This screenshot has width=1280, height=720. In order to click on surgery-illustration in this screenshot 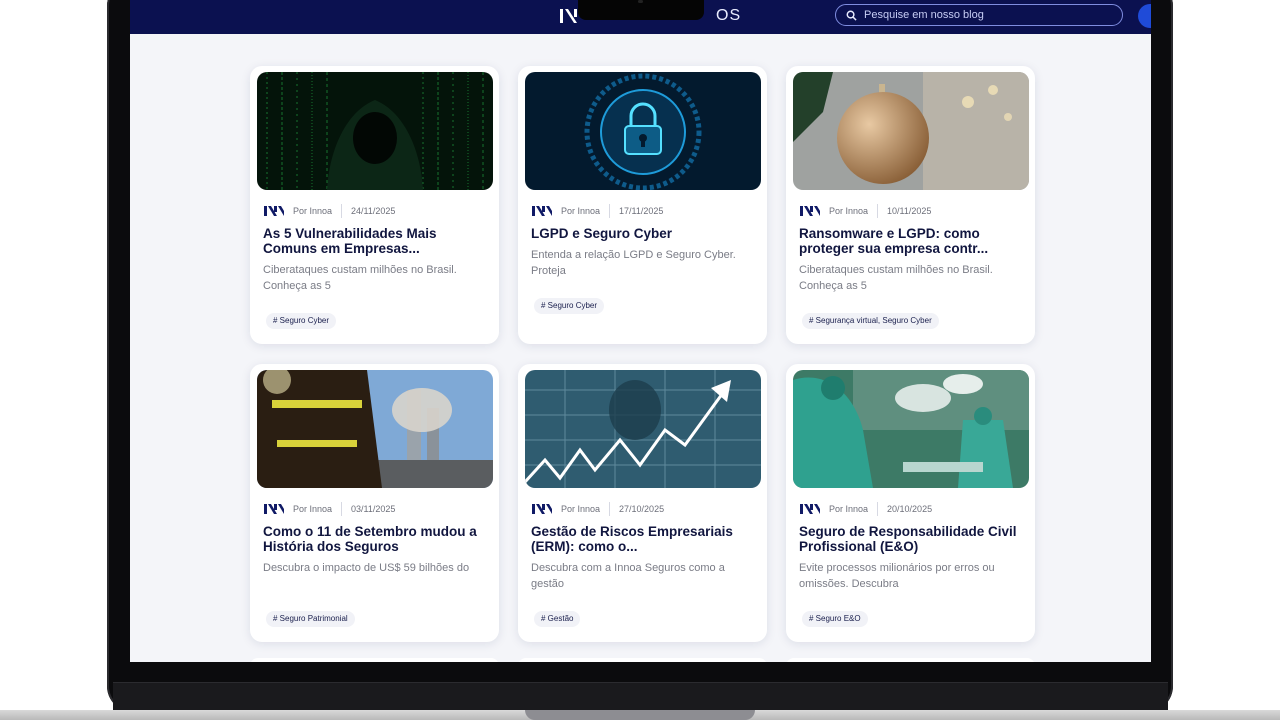, I will do `click(911, 429)`.